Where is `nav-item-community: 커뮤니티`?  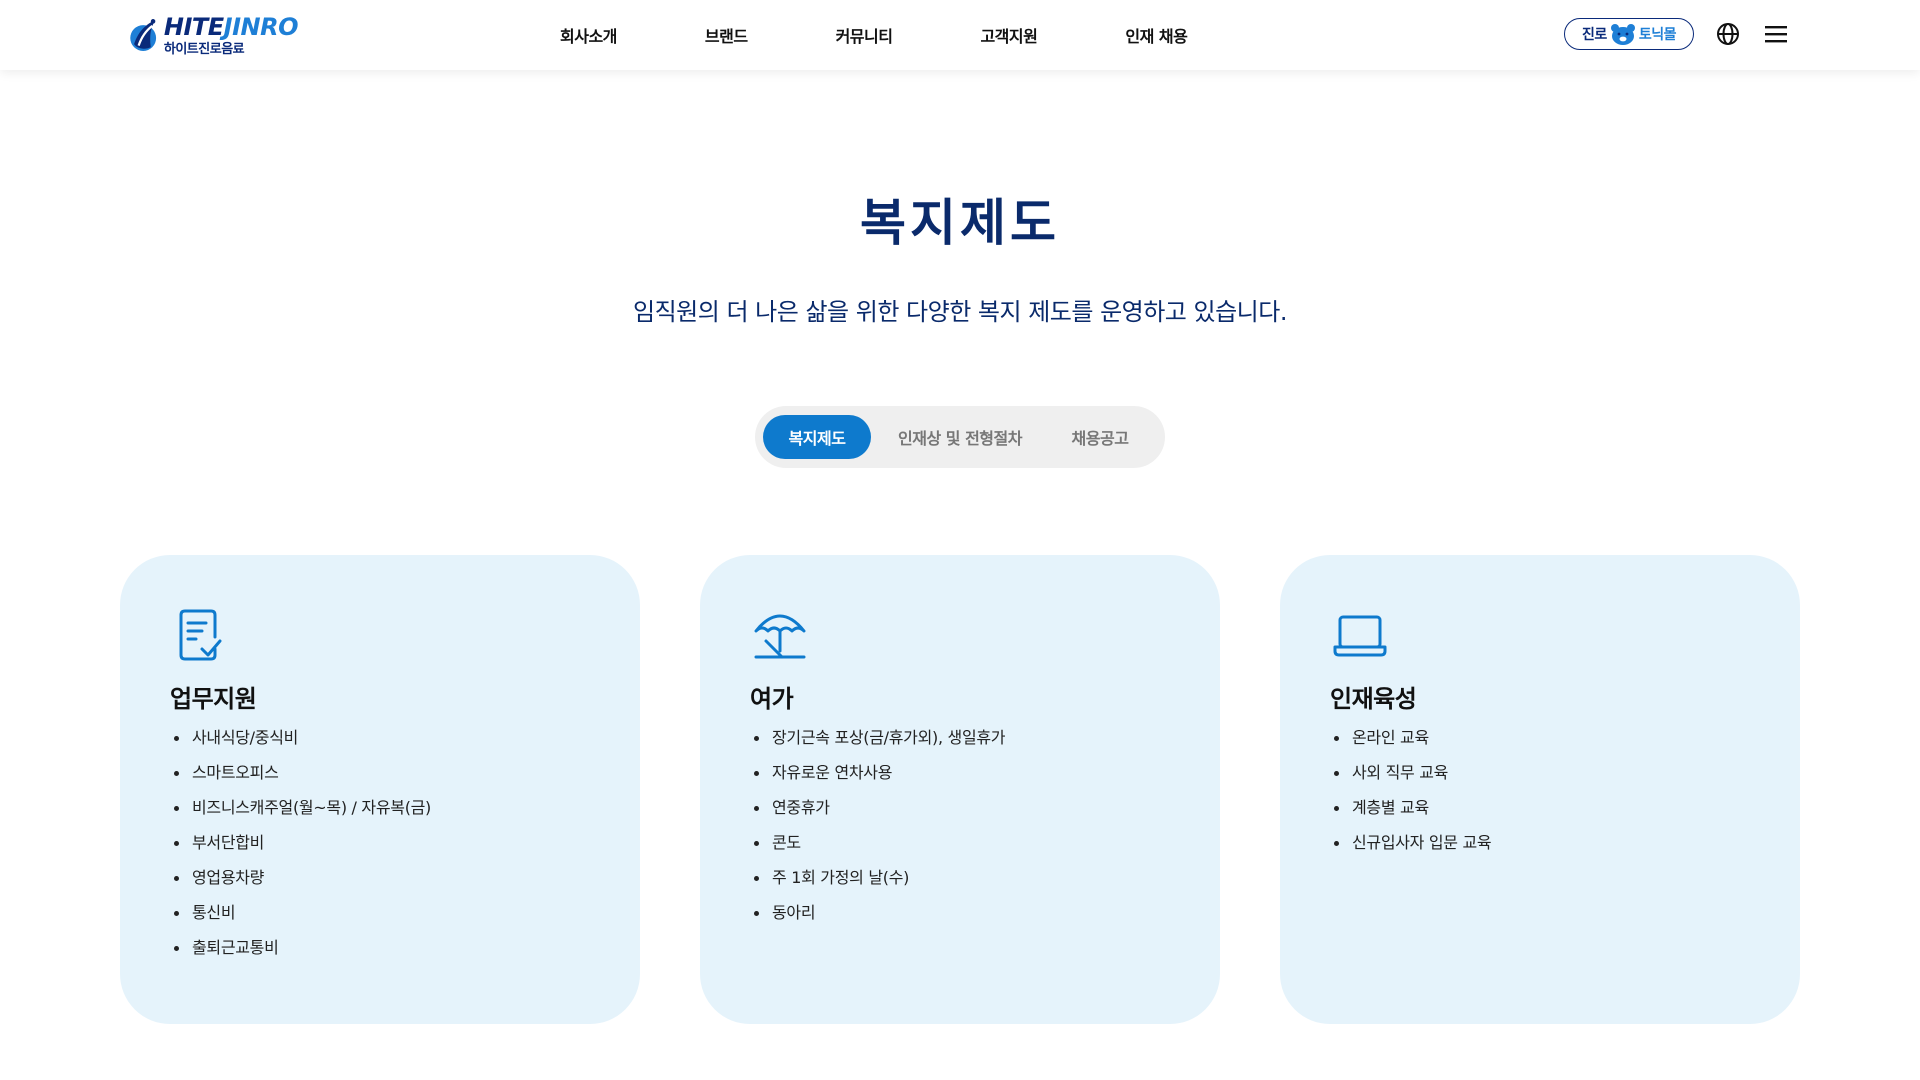
nav-item-community: 커뮤니티 is located at coordinates (864, 35).